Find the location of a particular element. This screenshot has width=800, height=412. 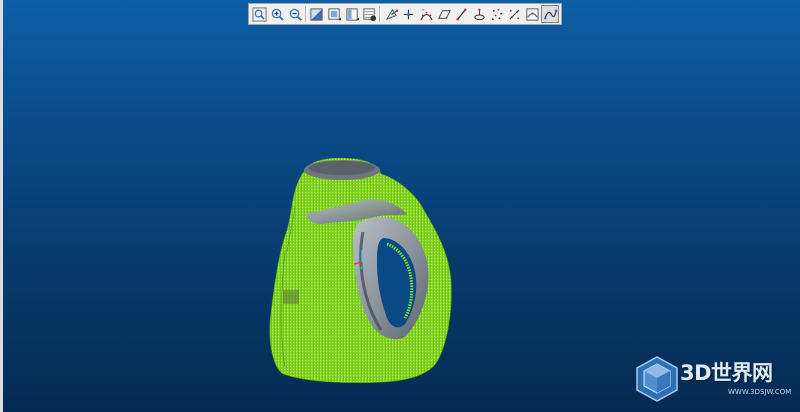

trim-points-button is located at coordinates (515, 14).